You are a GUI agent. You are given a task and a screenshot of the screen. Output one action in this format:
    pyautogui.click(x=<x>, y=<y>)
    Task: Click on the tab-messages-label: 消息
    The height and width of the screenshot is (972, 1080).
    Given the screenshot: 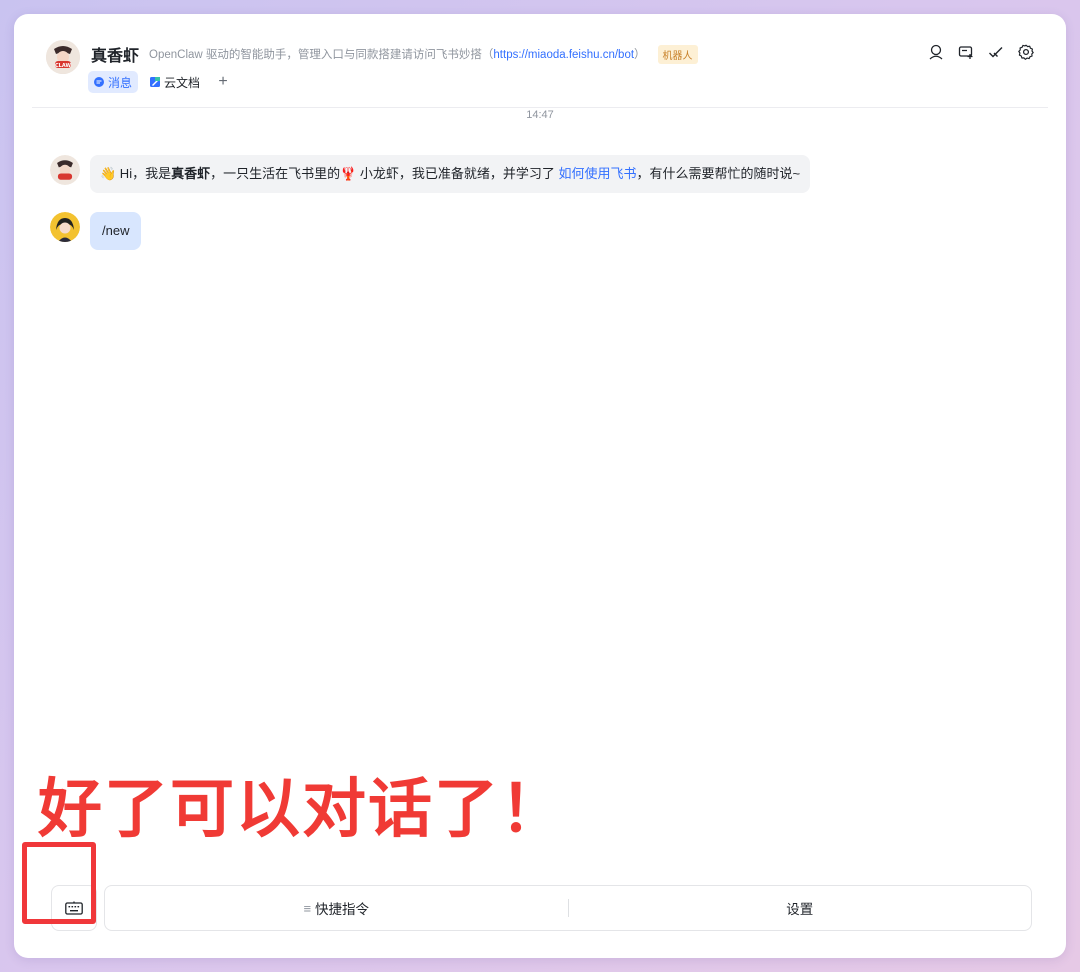 What is the action you would take?
    pyautogui.click(x=120, y=82)
    